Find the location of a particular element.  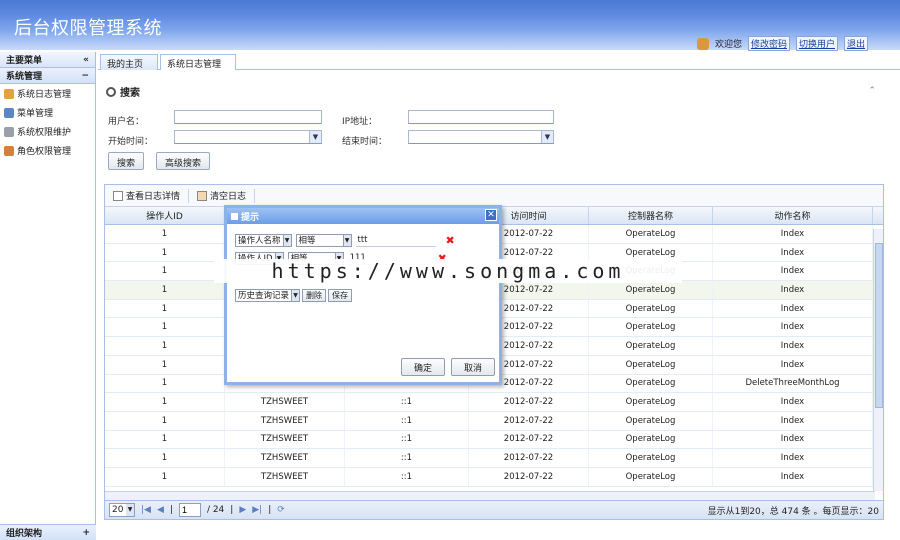

sidebar-item-label: 角色权限管理 is located at coordinates (44, 152).